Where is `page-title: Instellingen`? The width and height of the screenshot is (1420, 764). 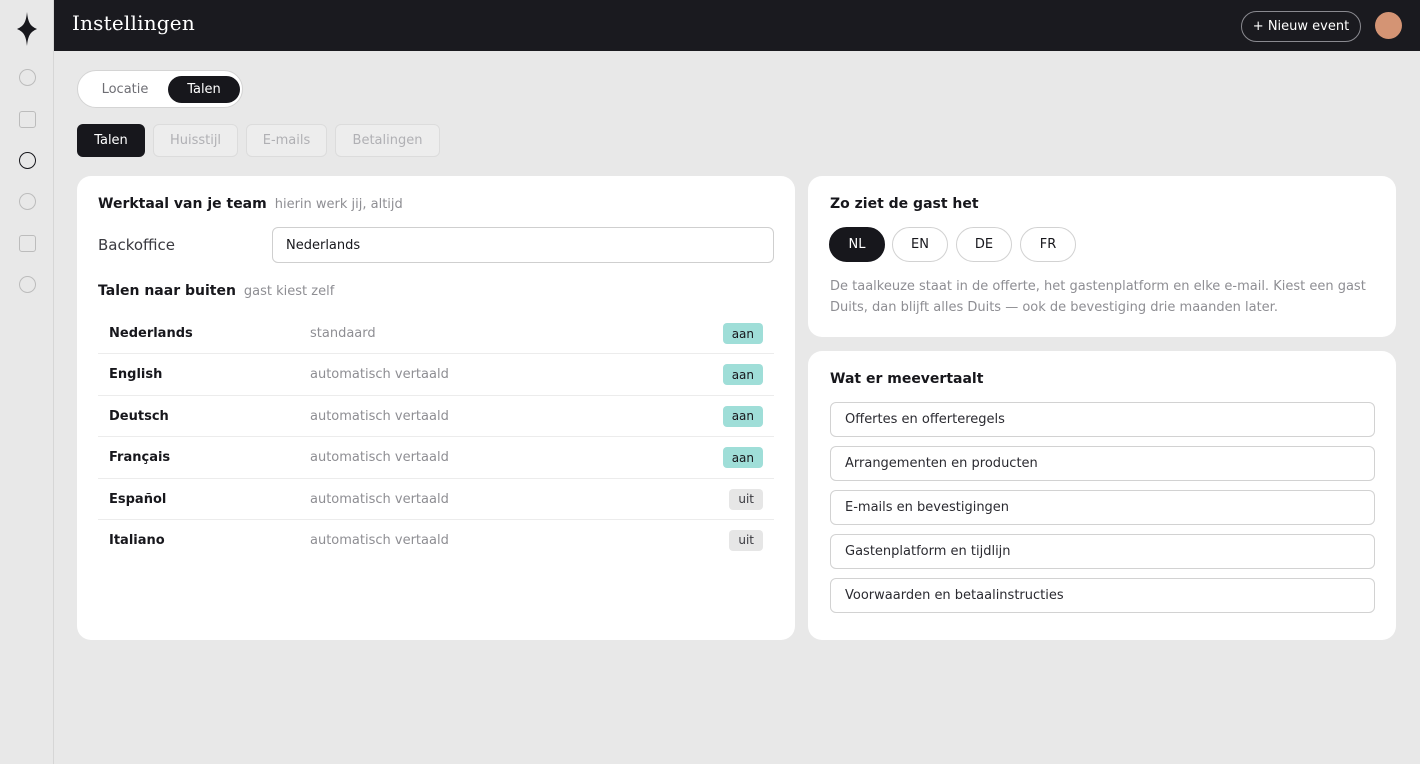
page-title: Instellingen is located at coordinates (133, 23).